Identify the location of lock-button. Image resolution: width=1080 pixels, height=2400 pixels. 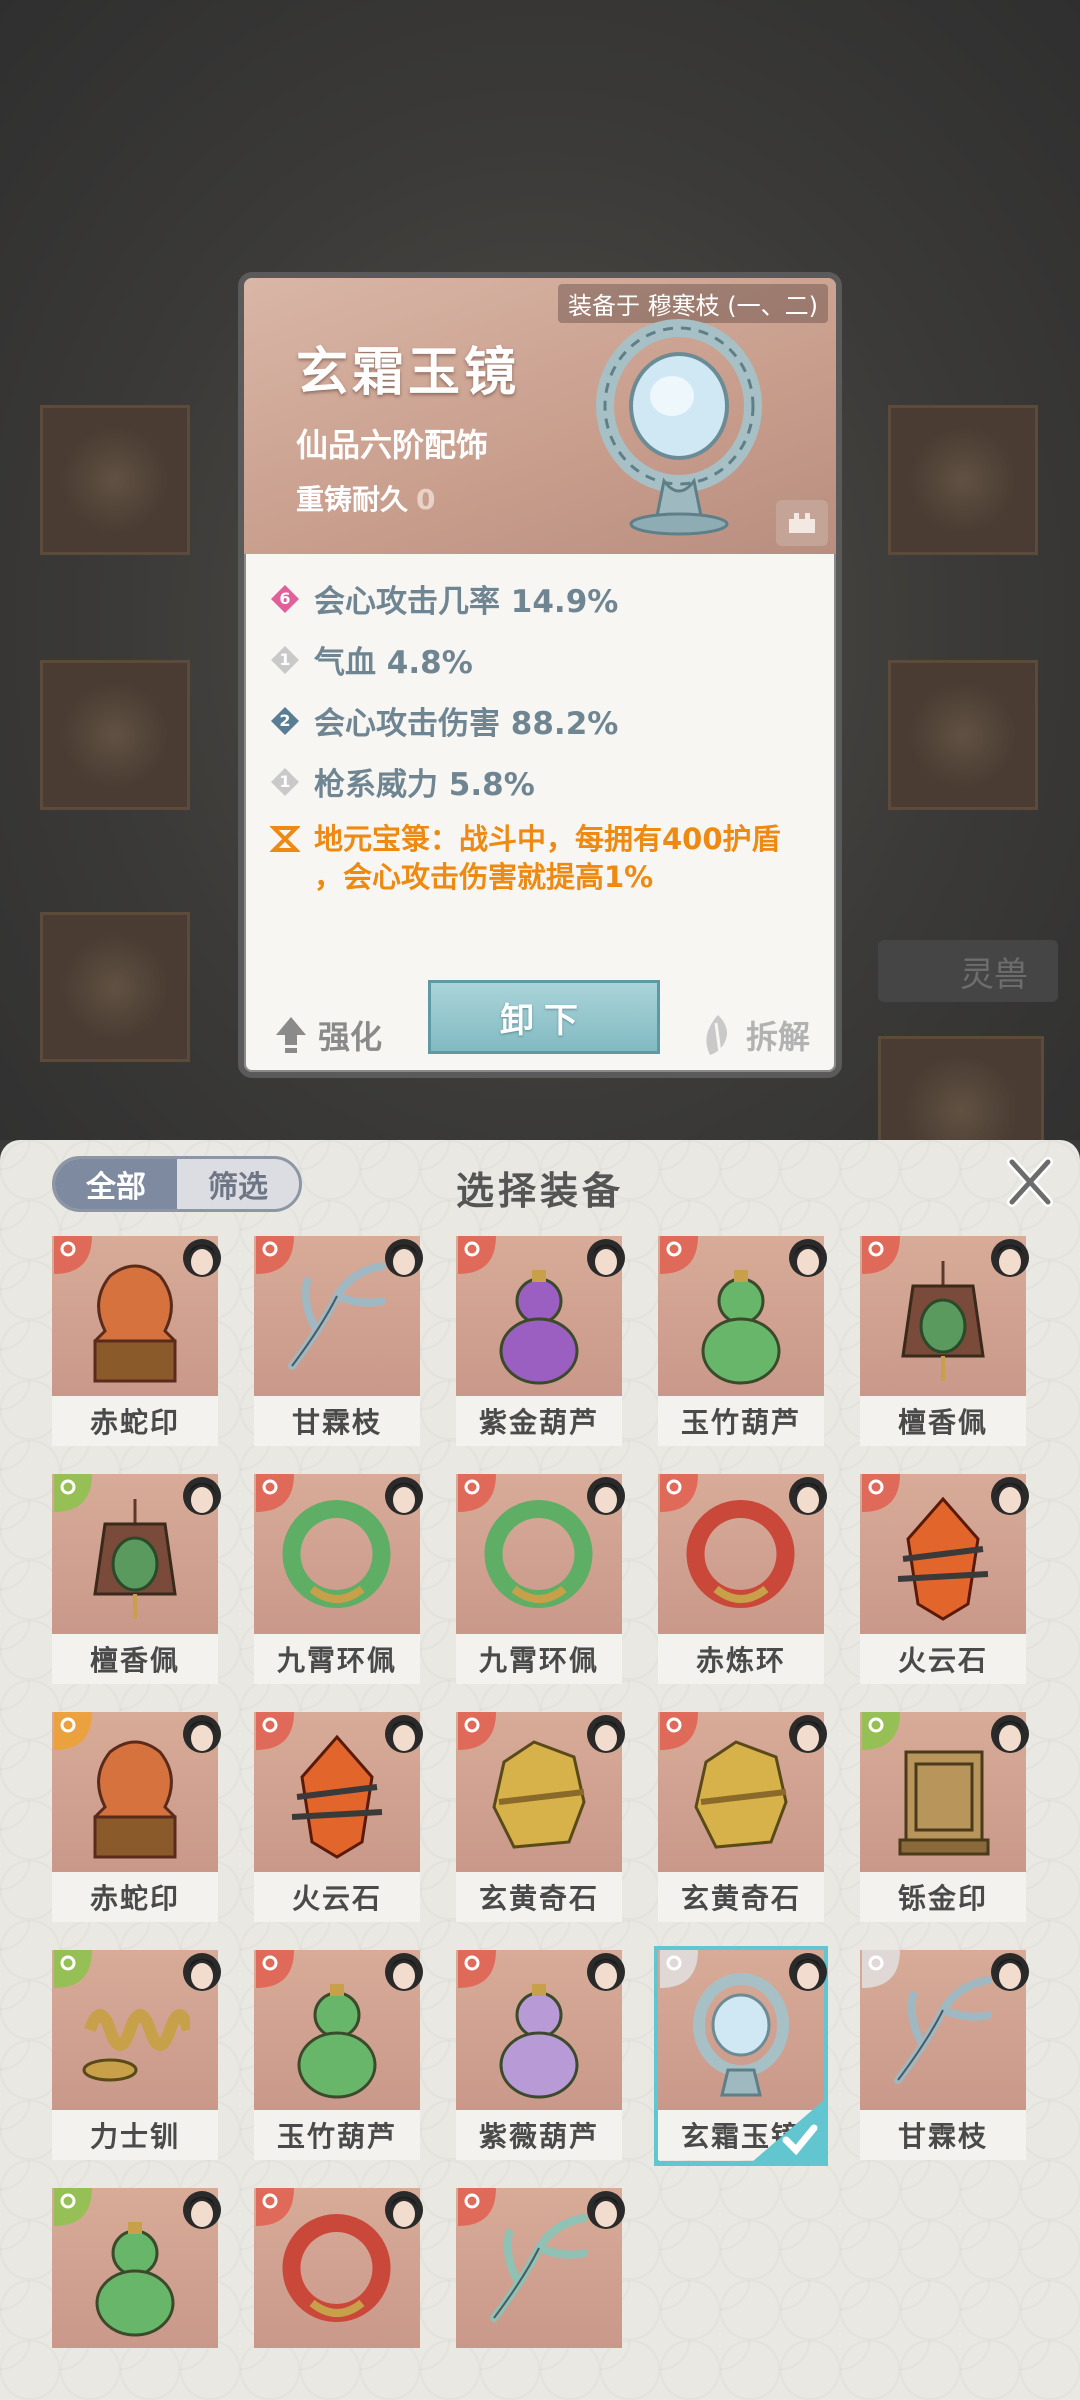
(802, 523).